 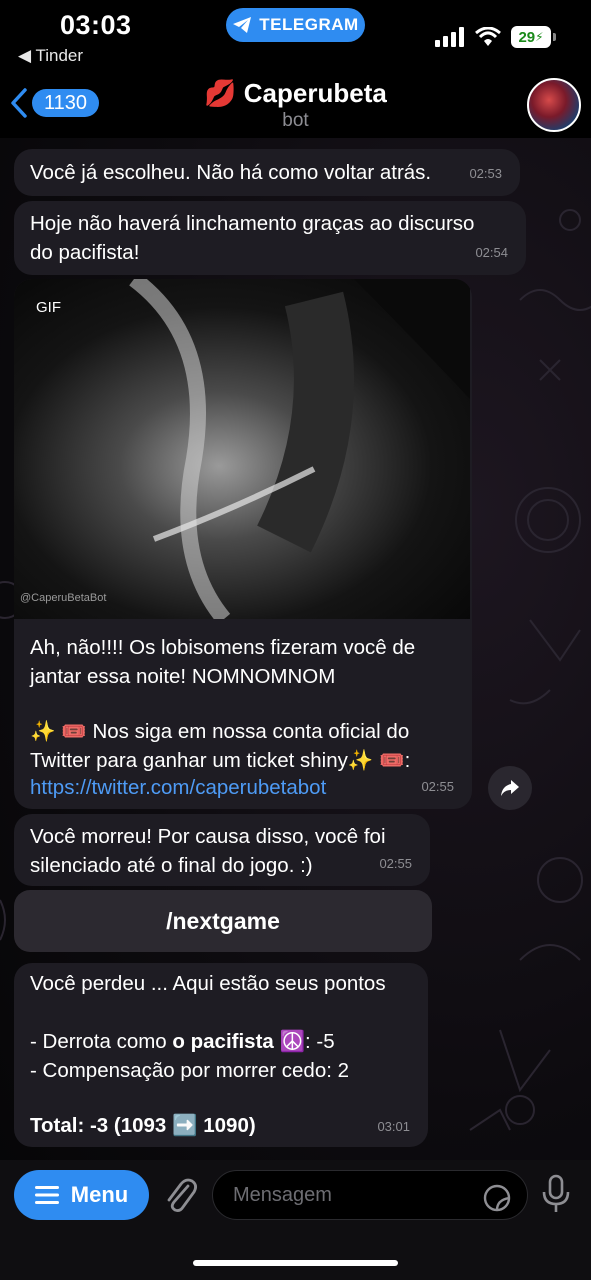 I want to click on sticker-icon, so click(x=497, y=1198).